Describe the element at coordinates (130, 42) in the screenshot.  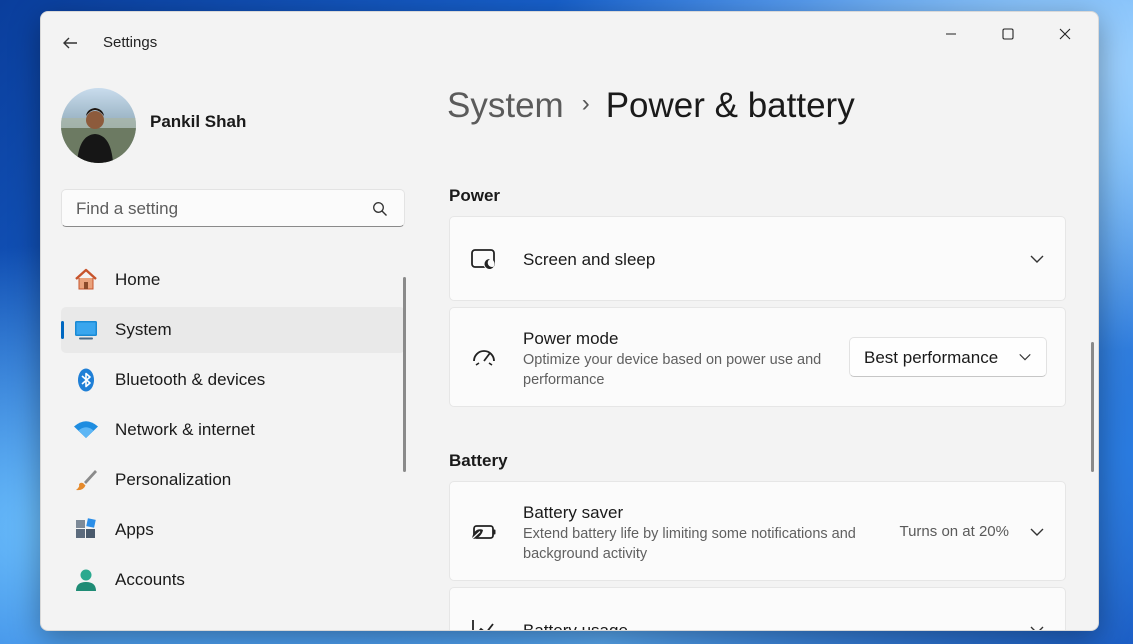
I see `app-title: Settings` at that location.